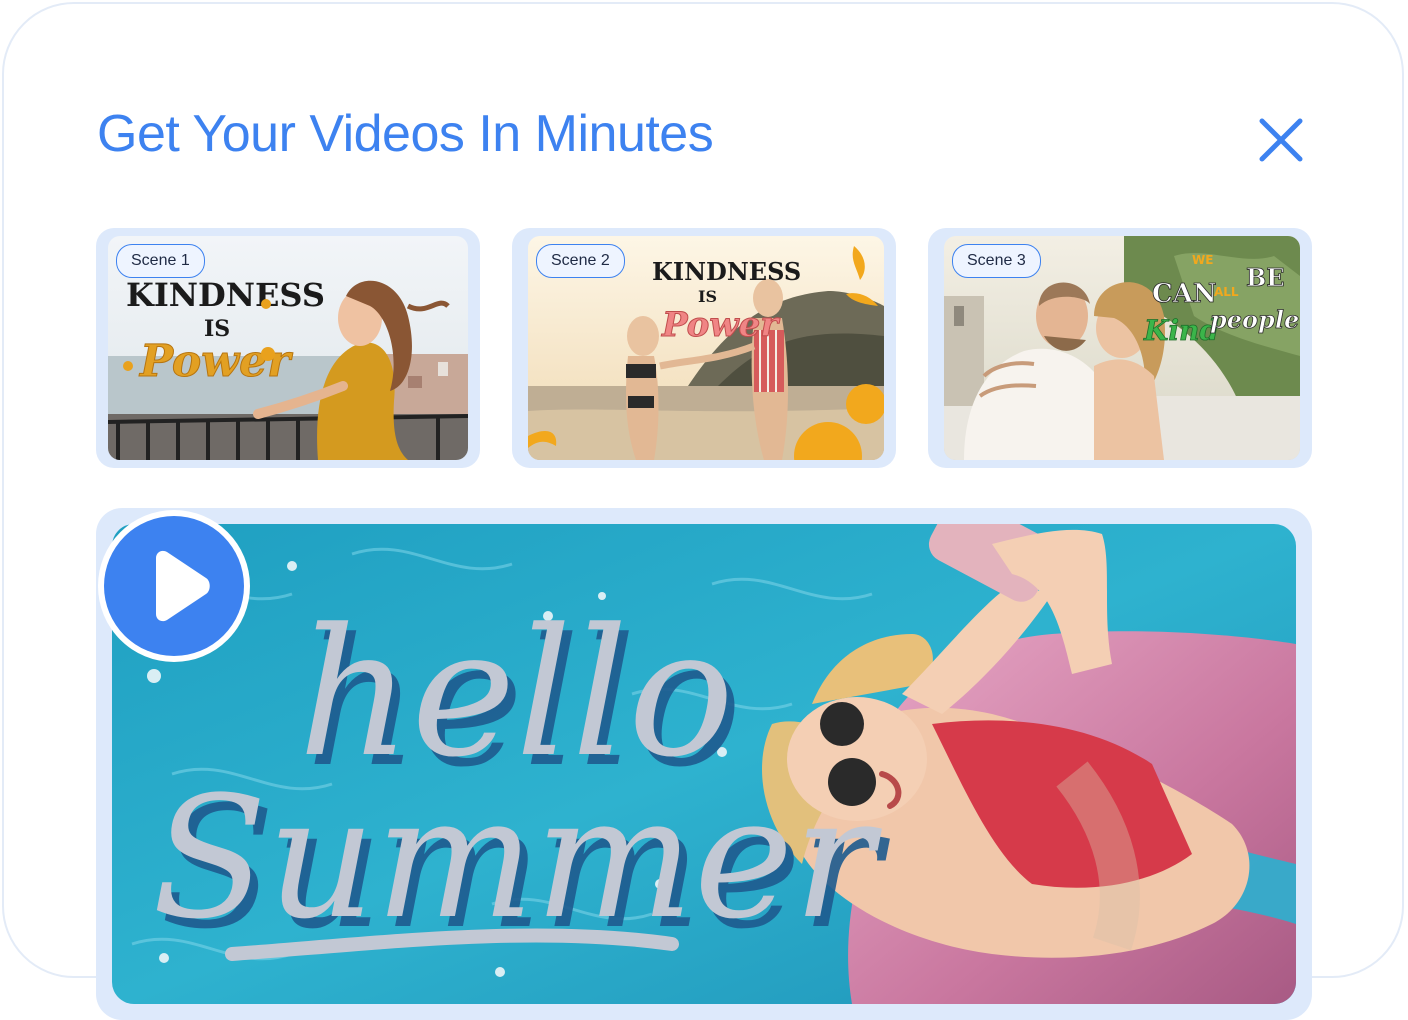 The height and width of the screenshot is (1020, 1408). I want to click on scene-3-word-3: ALL, so click(1226, 292).